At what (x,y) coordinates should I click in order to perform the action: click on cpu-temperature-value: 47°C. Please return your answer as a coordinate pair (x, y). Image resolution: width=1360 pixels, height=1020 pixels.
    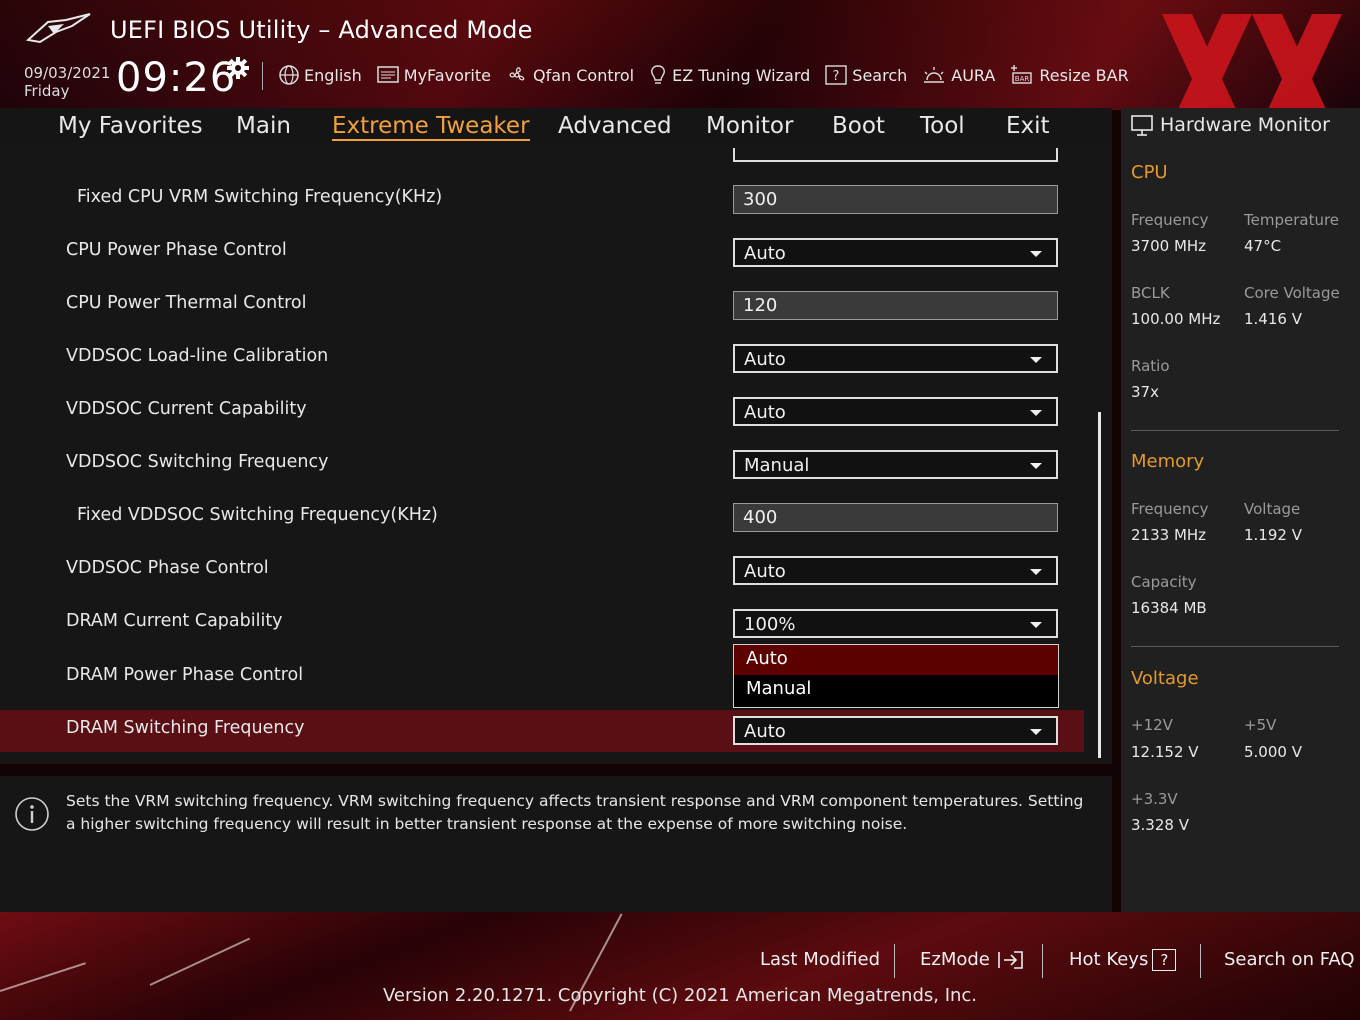
    Looking at the image, I should click on (1263, 246).